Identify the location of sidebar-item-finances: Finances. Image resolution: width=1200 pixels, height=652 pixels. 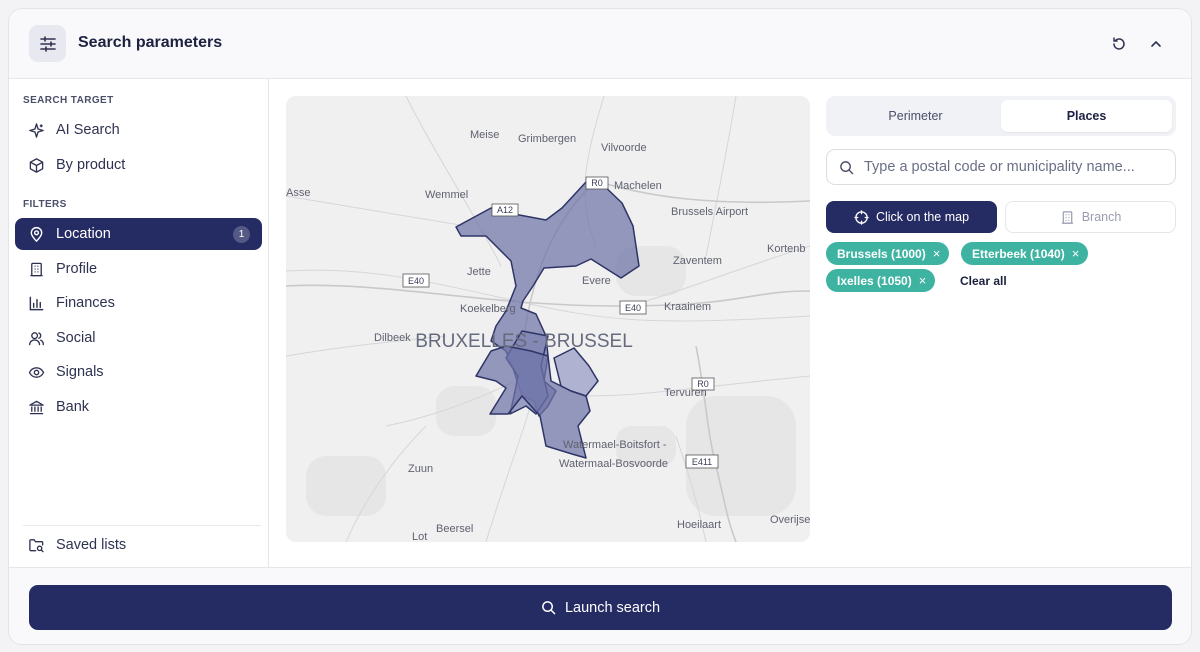
(138, 303).